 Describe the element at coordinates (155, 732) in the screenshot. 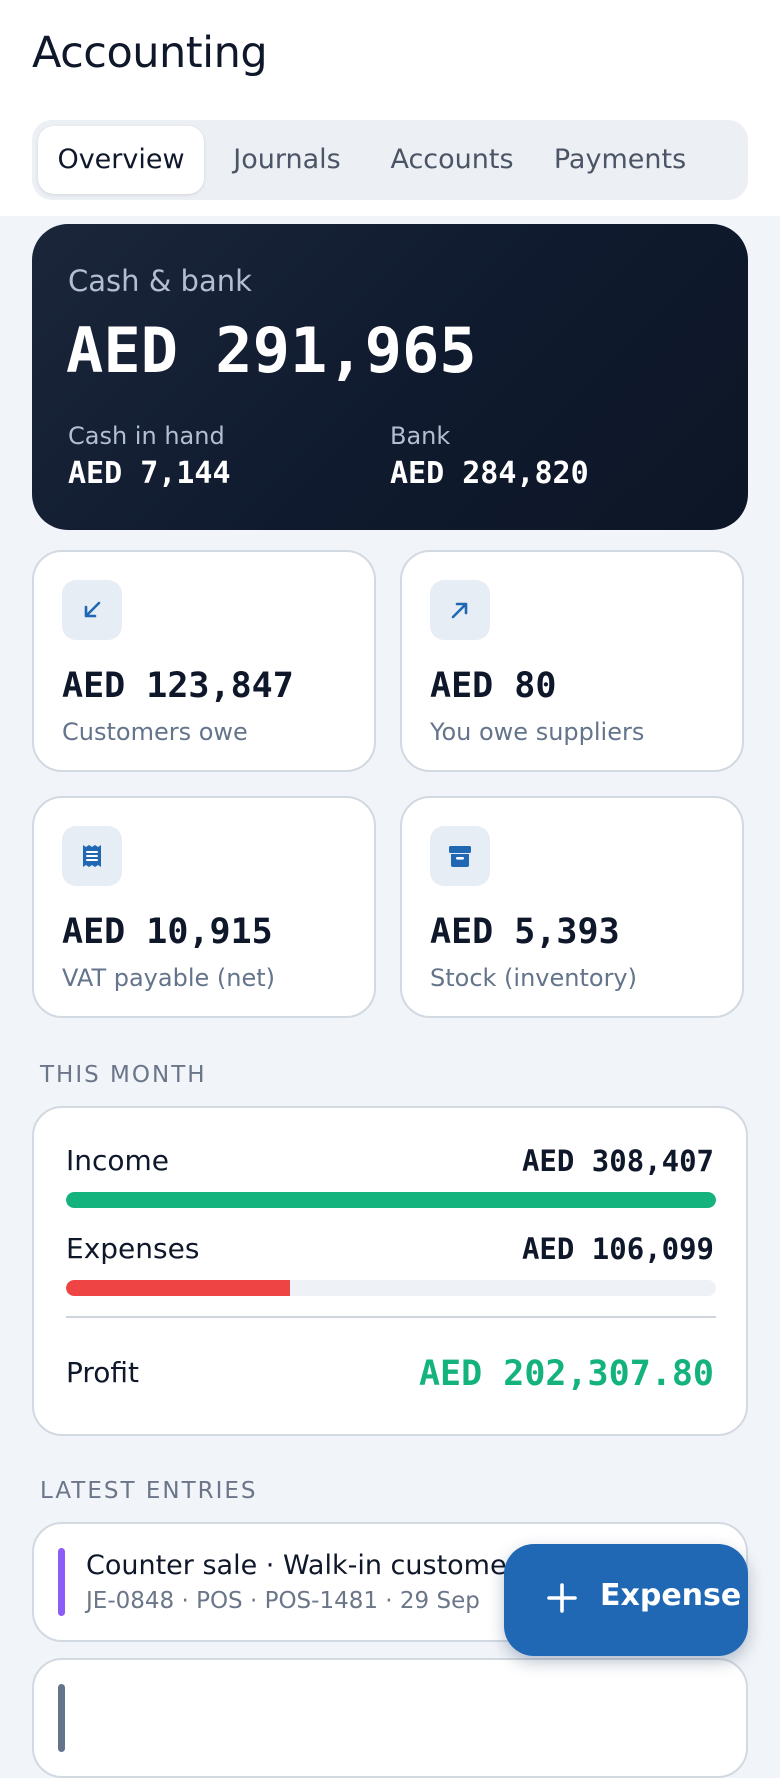

I see `customers-owe-label: Customers owe` at that location.